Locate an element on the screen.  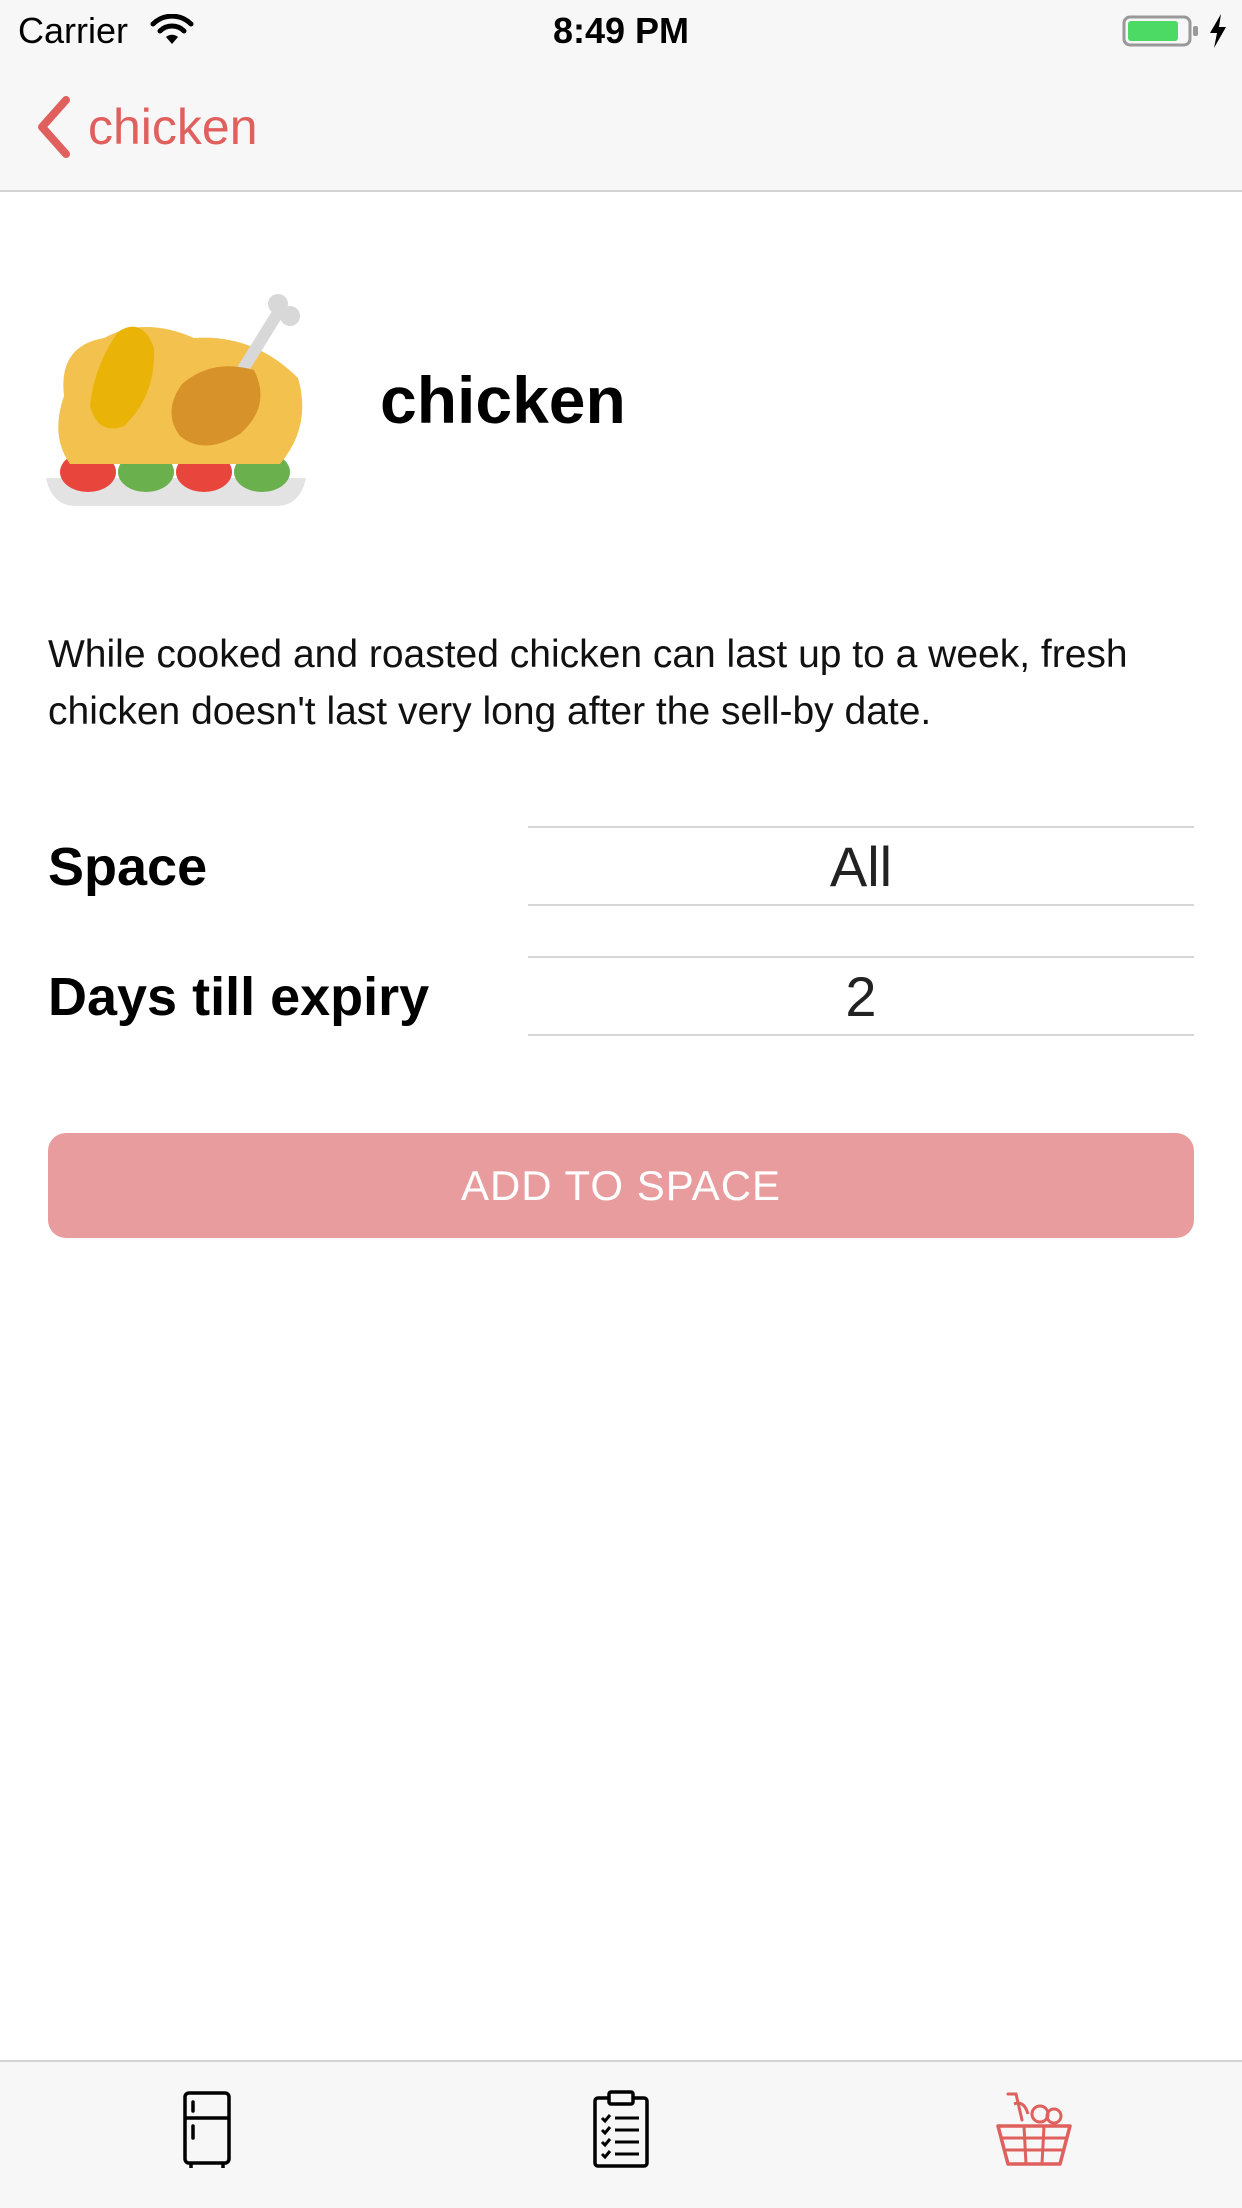
back-button: chicken is located at coordinates (146, 127).